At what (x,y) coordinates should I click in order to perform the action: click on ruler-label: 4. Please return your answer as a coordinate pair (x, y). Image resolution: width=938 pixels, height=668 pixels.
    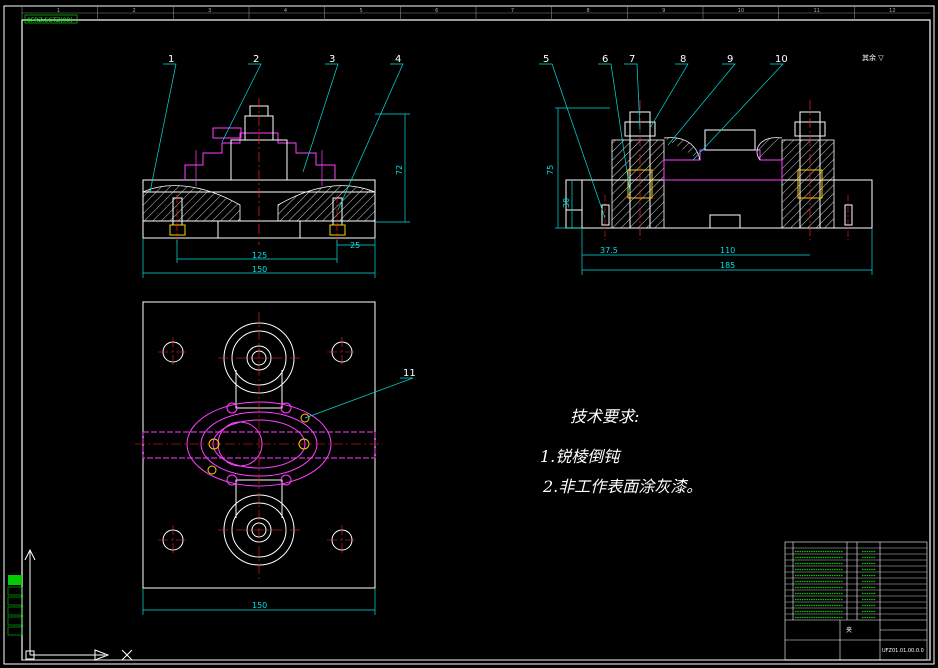
    Looking at the image, I should click on (285, 11).